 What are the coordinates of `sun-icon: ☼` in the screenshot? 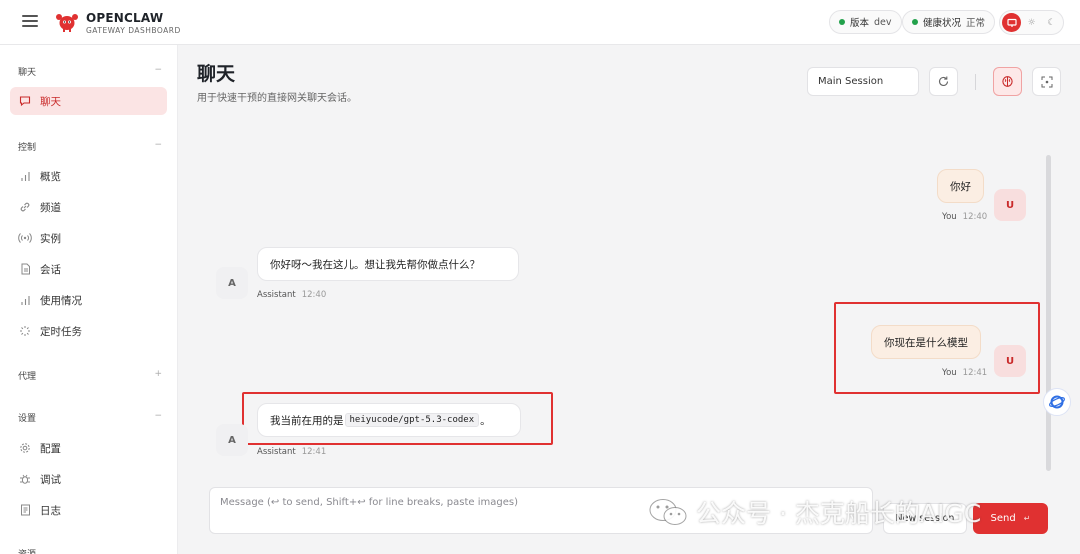 It's located at (1031, 22).